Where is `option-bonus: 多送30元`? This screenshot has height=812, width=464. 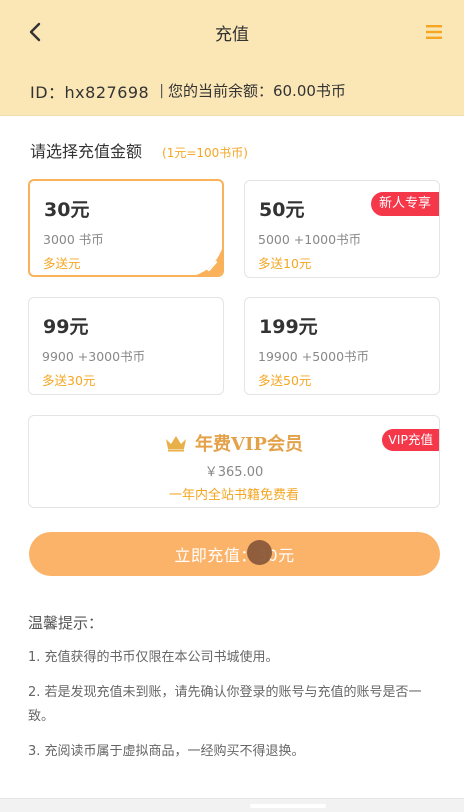 option-bonus: 多送30元 is located at coordinates (69, 380).